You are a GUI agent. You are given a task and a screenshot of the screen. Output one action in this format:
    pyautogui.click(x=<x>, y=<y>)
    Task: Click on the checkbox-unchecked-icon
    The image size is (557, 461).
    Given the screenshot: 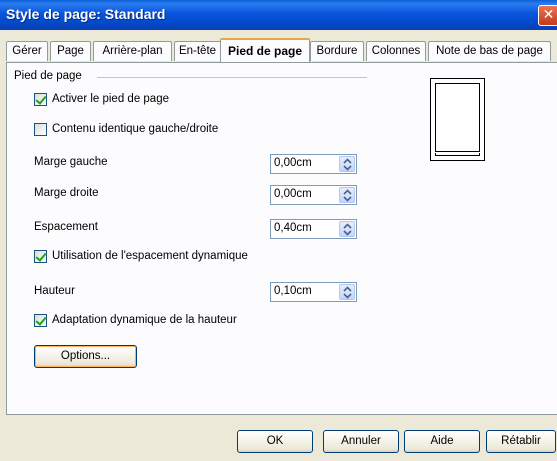 What is the action you would take?
    pyautogui.click(x=40, y=129)
    